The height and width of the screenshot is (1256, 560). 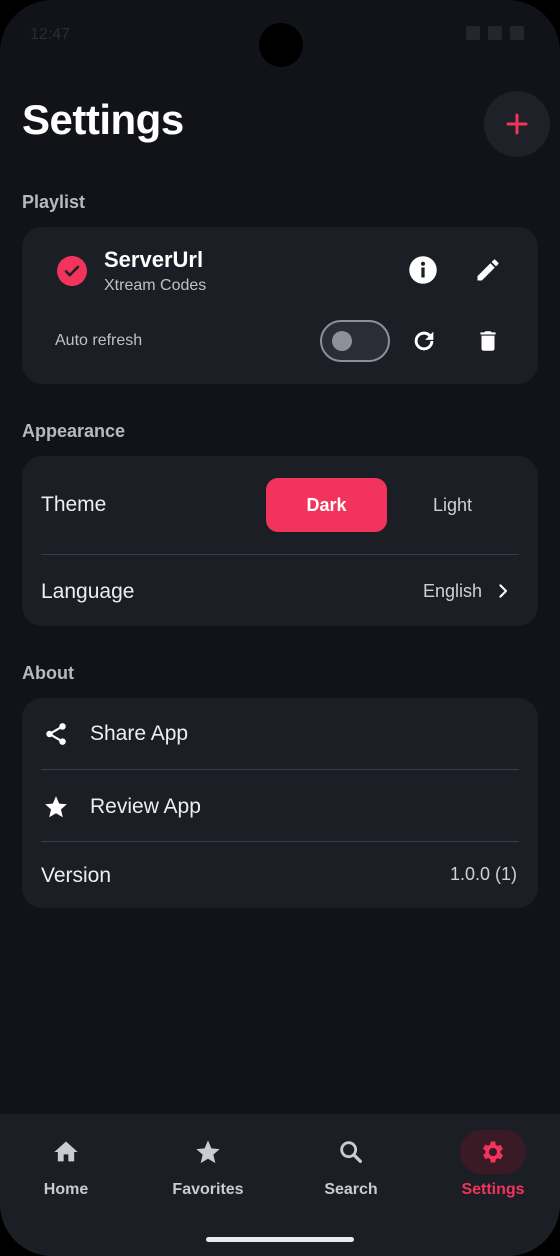 I want to click on share-icon, so click(x=56, y=734).